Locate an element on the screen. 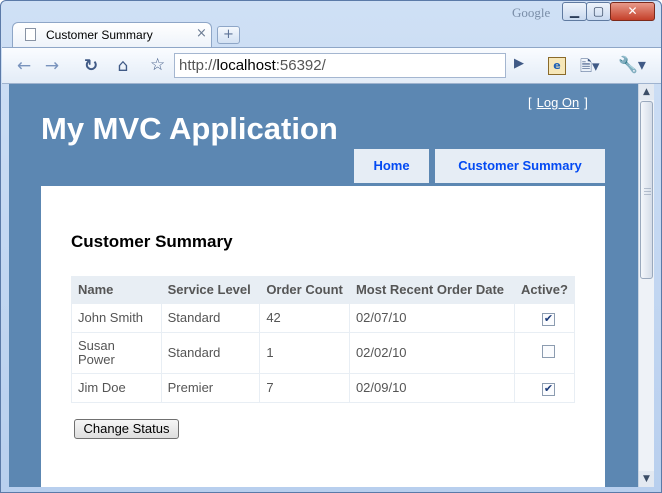 The width and height of the screenshot is (662, 493). maximize-button: ▢ is located at coordinates (598, 11).